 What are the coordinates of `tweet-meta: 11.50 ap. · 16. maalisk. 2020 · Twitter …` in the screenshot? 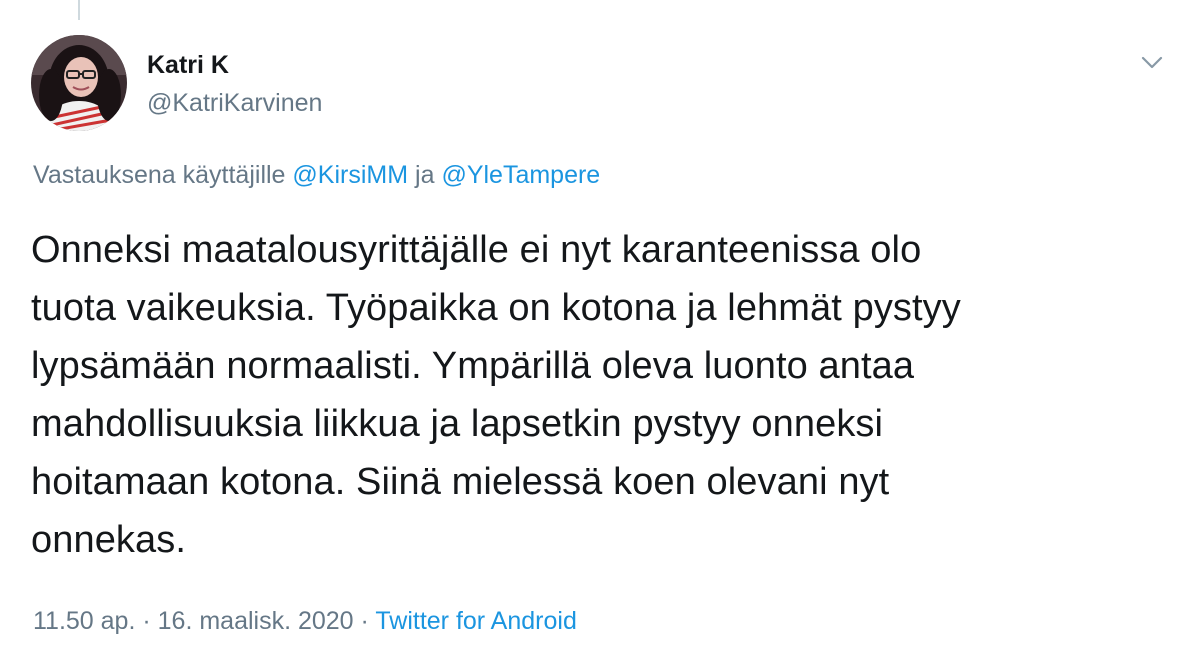 It's located at (305, 621).